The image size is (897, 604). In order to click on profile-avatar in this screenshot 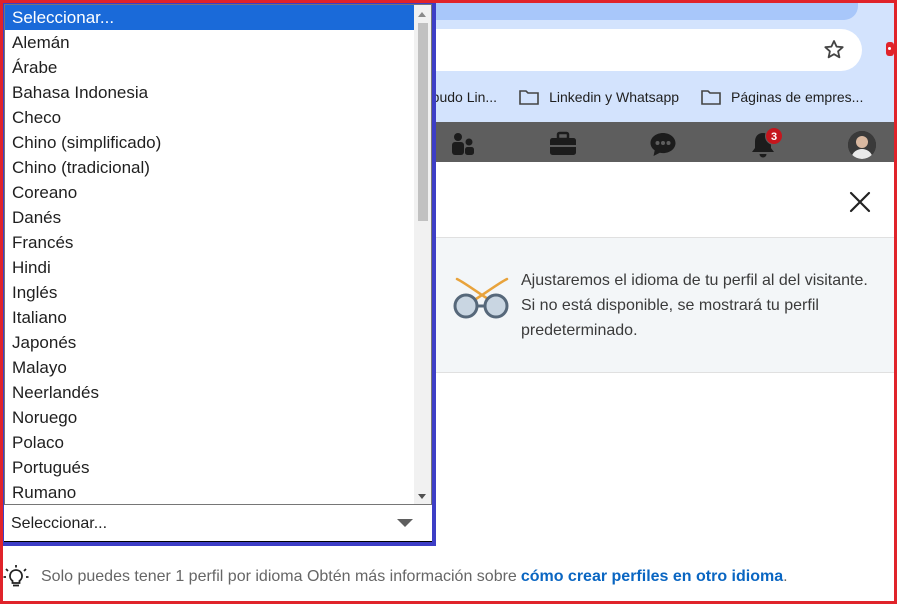, I will do `click(862, 145)`.